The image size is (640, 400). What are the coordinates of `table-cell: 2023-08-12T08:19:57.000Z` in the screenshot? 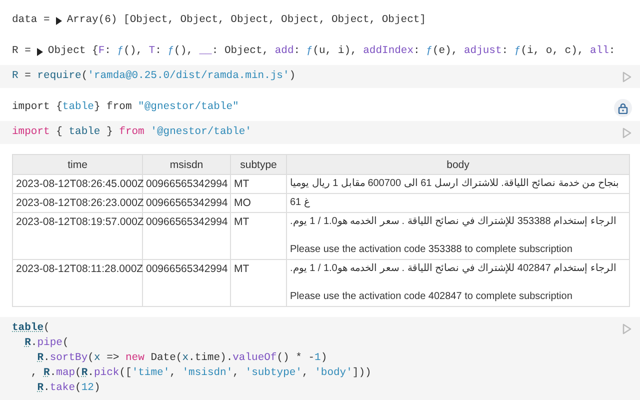 It's located at (77, 236).